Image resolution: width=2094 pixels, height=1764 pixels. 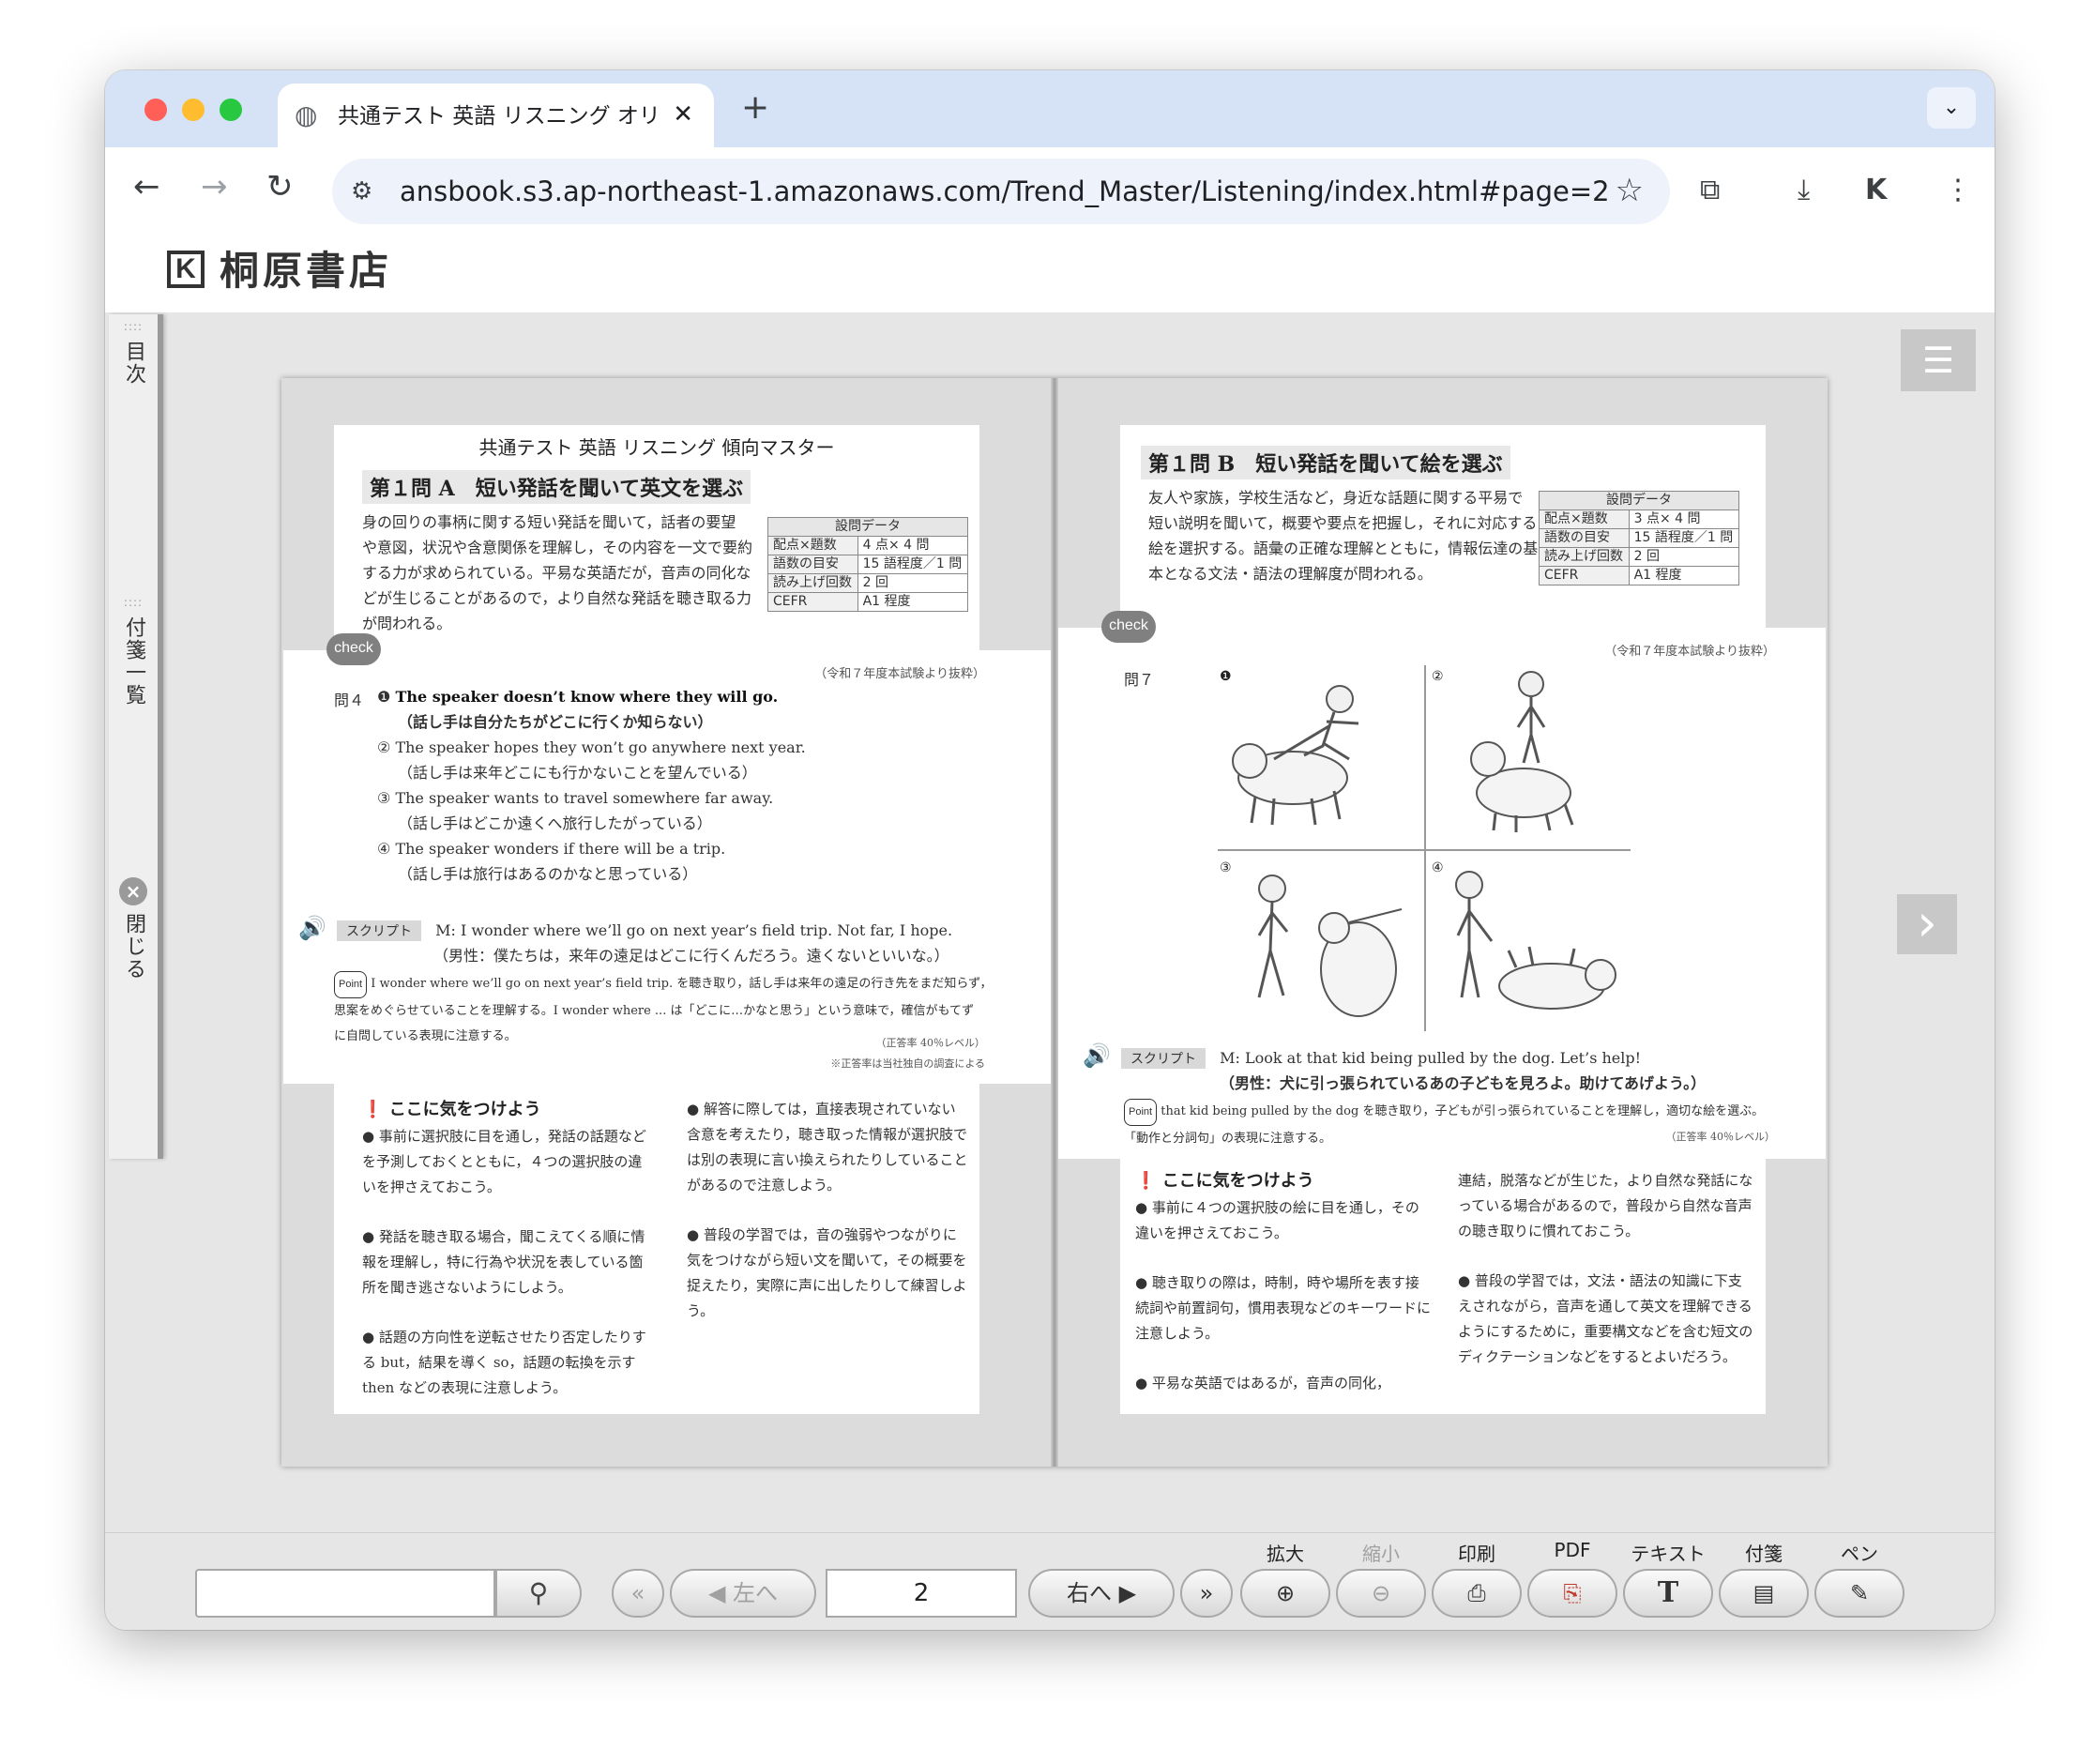 I want to click on publisher-logo-text: 桐原書店, so click(x=307, y=271).